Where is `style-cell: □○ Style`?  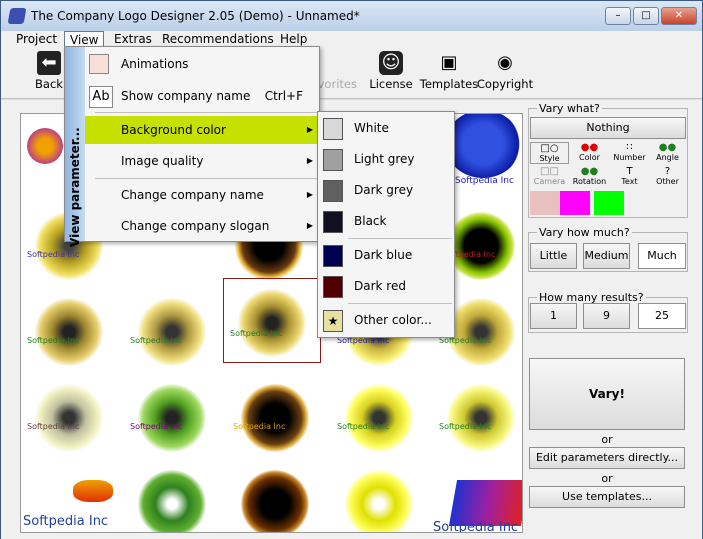
style-cell: □○ Style is located at coordinates (549, 153).